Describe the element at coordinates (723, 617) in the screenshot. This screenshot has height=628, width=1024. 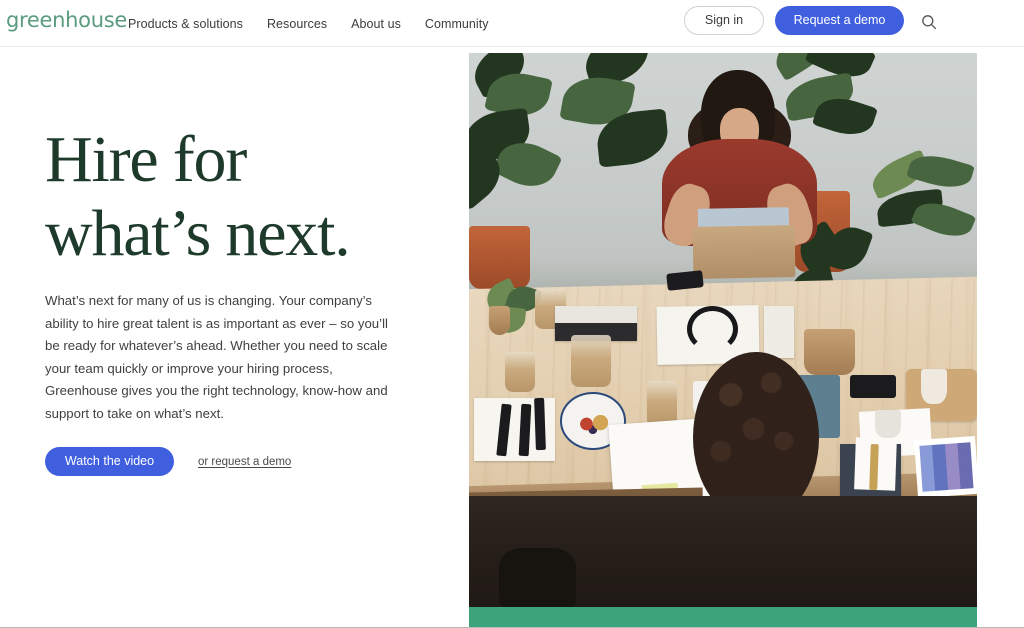
I see `hero-accent-bar` at that location.